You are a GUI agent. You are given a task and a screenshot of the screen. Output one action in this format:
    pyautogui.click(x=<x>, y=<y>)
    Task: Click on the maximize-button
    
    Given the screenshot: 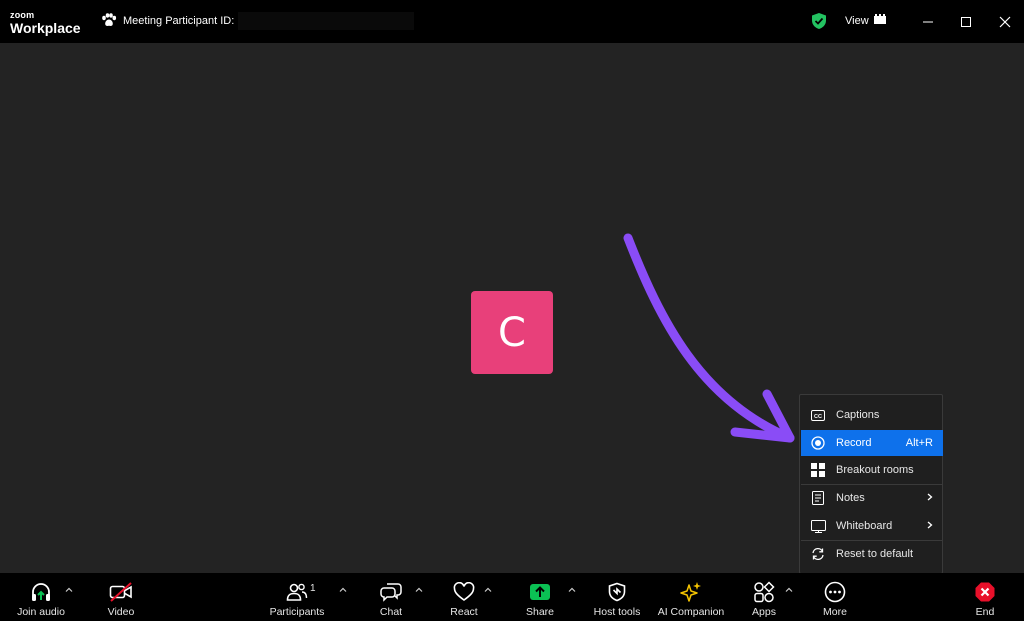 What is the action you would take?
    pyautogui.click(x=966, y=22)
    